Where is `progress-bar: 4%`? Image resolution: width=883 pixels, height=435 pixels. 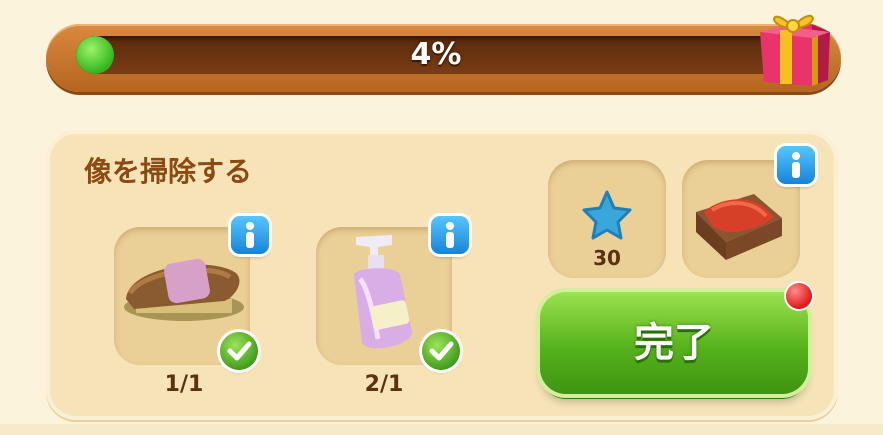
progress-bar: 4% is located at coordinates (443, 58).